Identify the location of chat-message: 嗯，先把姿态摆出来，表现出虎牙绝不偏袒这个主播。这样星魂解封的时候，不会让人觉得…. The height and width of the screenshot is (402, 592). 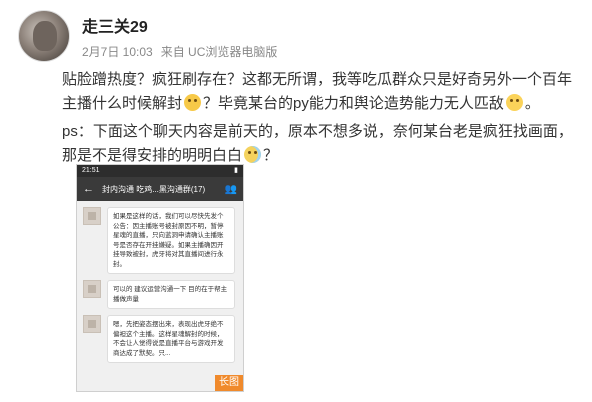
(160, 336).